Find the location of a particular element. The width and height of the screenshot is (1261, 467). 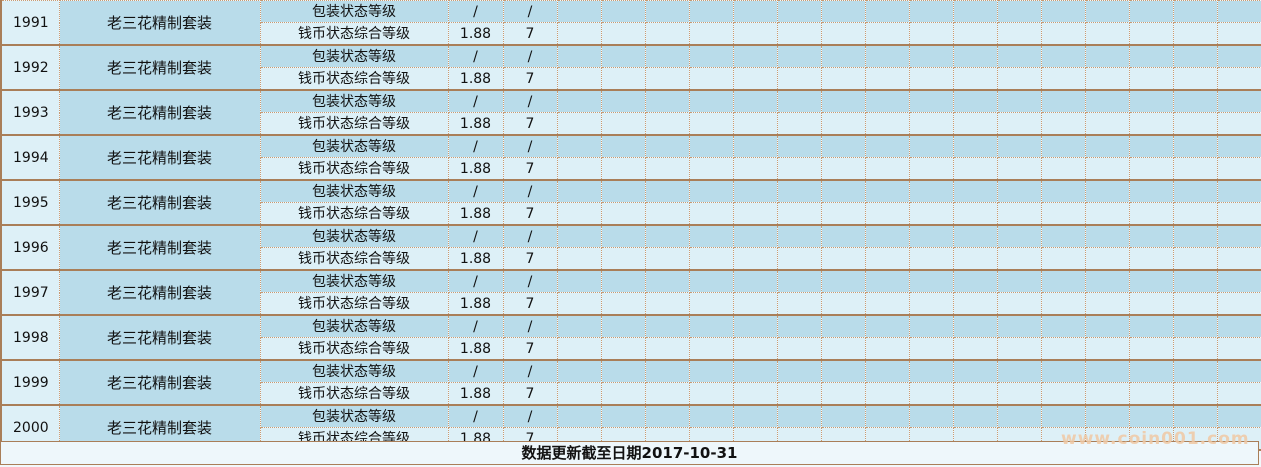

table-row: 1991老三花精制套装包装状态等级//0 is located at coordinates (630, 23).